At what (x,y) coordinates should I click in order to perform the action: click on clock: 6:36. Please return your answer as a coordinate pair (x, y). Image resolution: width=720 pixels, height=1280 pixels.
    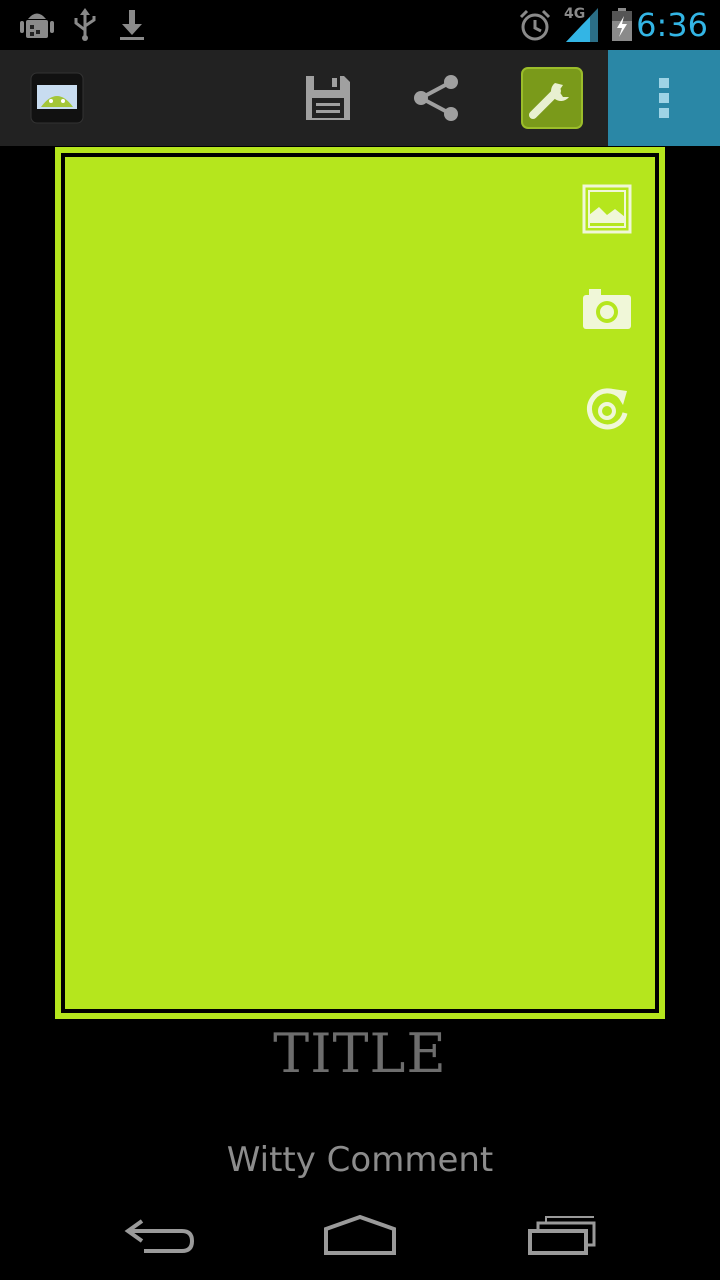
    Looking at the image, I should click on (672, 25).